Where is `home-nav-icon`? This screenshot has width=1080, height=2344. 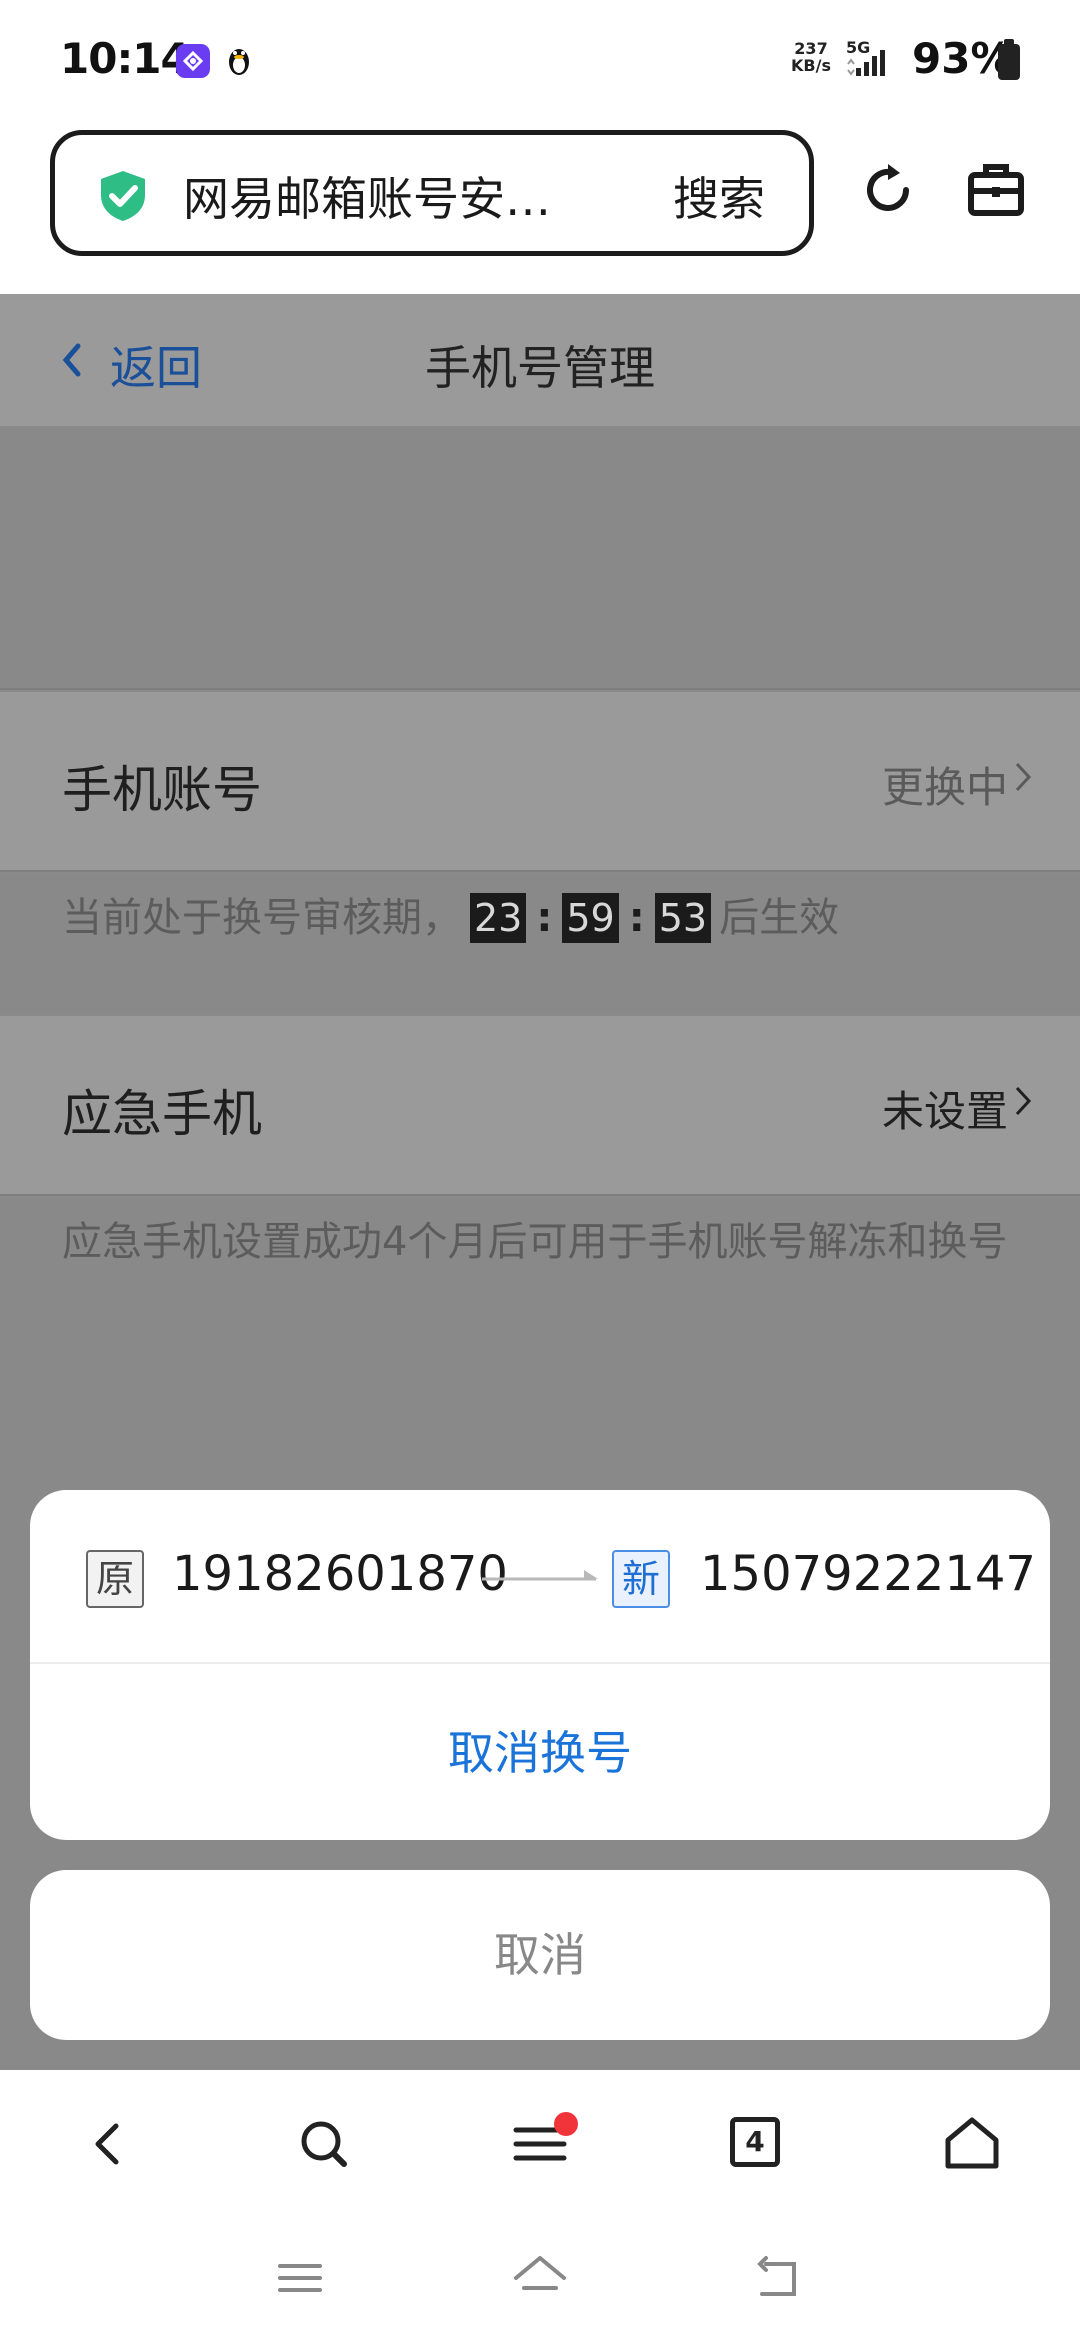
home-nav-icon is located at coordinates (540, 2278).